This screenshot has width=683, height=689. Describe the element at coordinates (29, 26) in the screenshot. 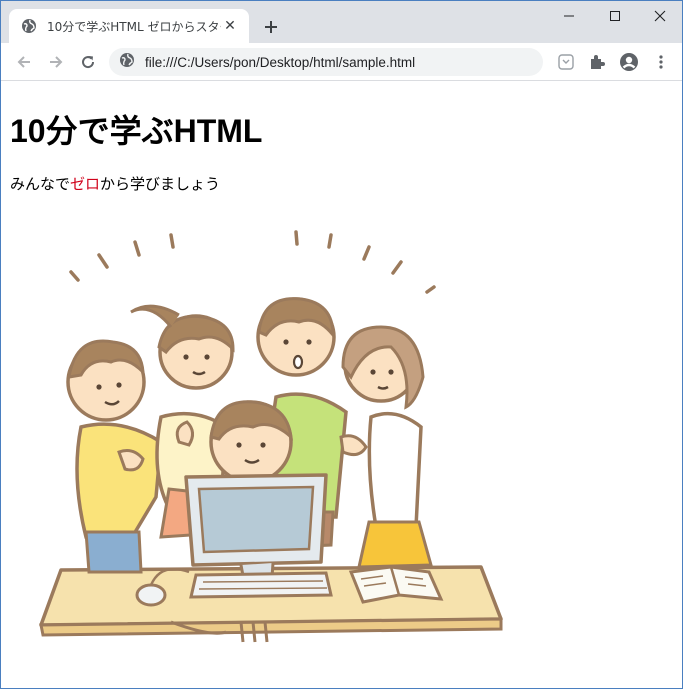

I see `globe-icon` at that location.